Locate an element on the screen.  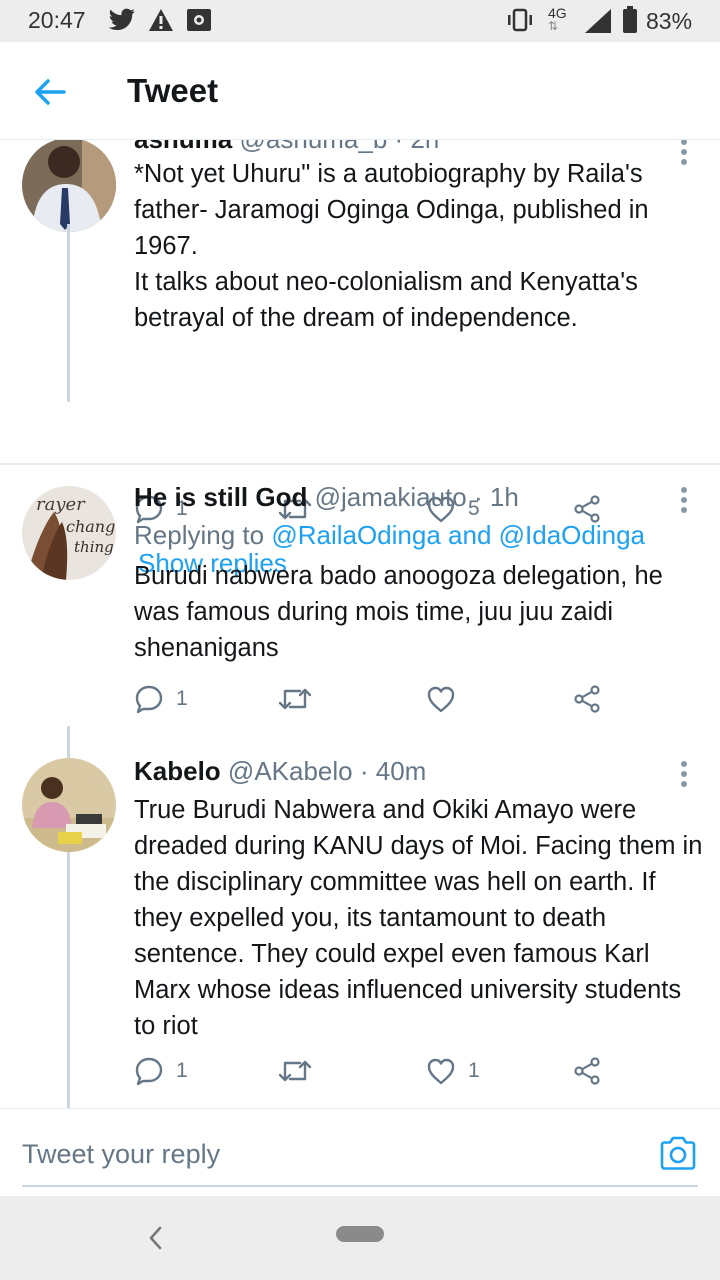
tweet-actions: 1 is located at coordinates (374, 699).